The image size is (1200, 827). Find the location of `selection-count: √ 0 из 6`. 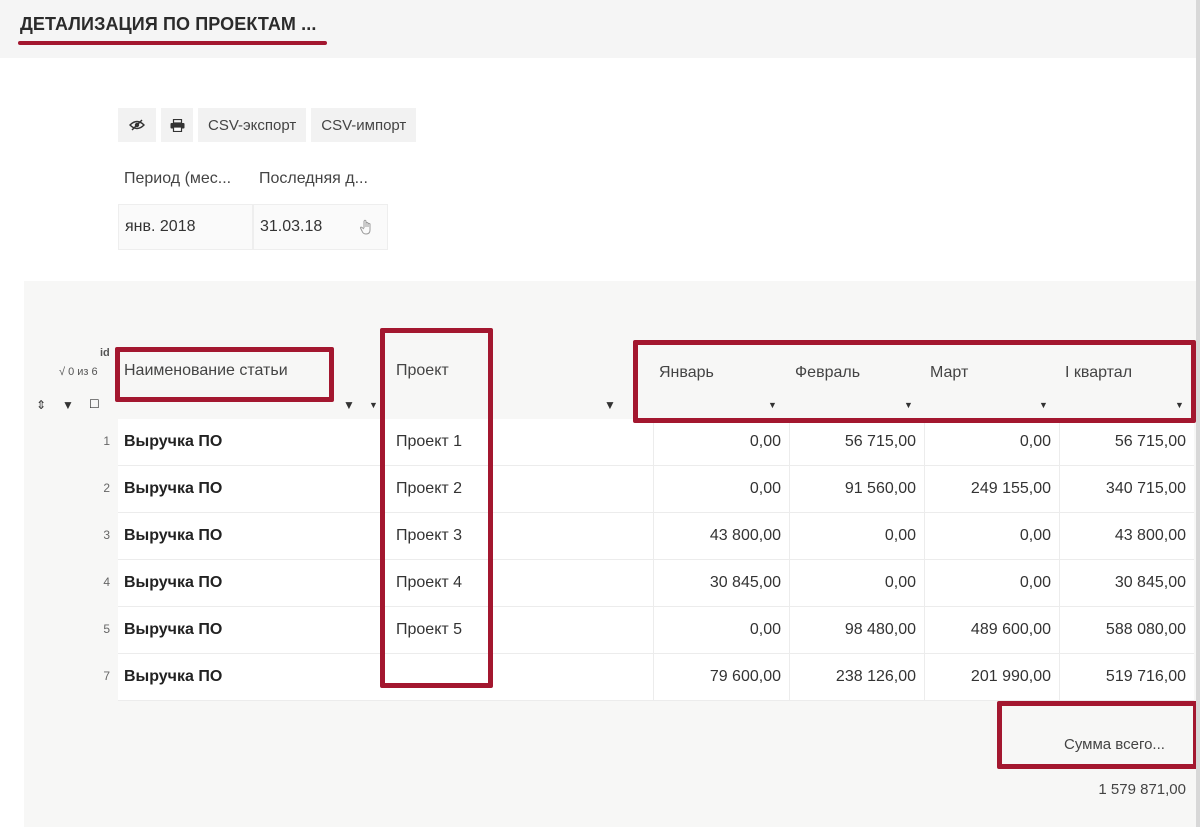

selection-count: √ 0 из 6 is located at coordinates (78, 372).